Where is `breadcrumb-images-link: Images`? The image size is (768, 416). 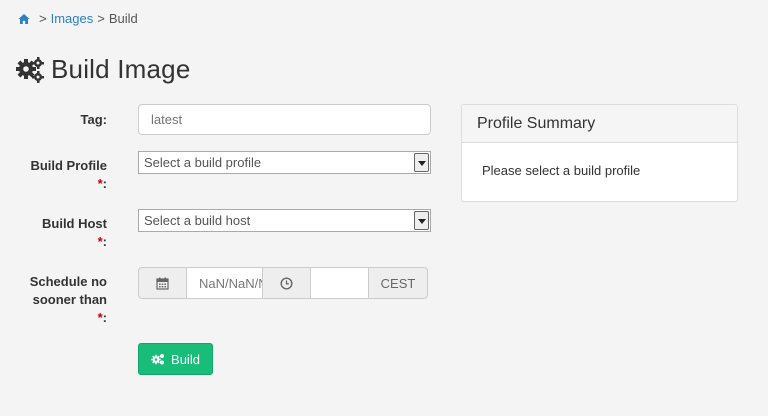
breadcrumb-images-link: Images is located at coordinates (72, 18).